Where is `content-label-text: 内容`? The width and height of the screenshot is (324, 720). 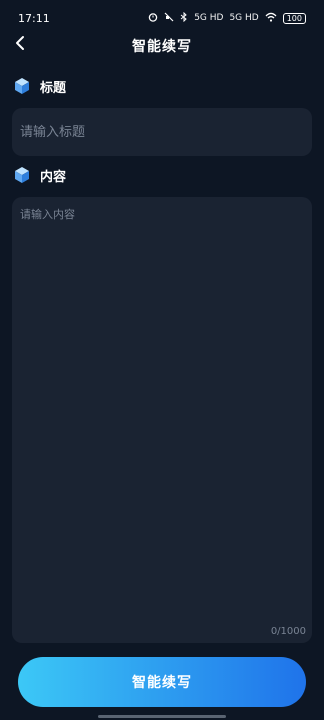
content-label-text: 内容 is located at coordinates (53, 177).